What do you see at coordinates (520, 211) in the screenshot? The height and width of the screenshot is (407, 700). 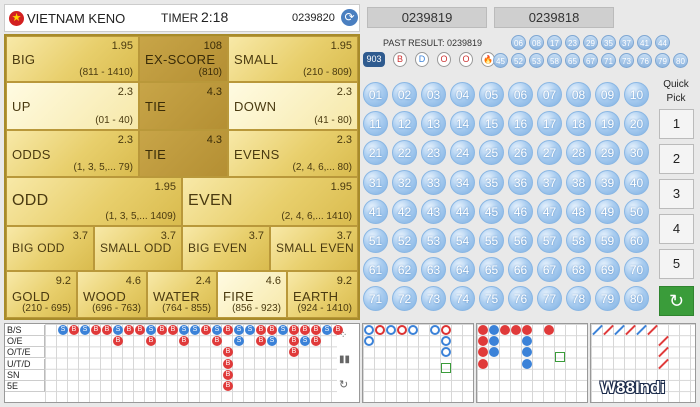 I see `number-ball-46: 46` at bounding box center [520, 211].